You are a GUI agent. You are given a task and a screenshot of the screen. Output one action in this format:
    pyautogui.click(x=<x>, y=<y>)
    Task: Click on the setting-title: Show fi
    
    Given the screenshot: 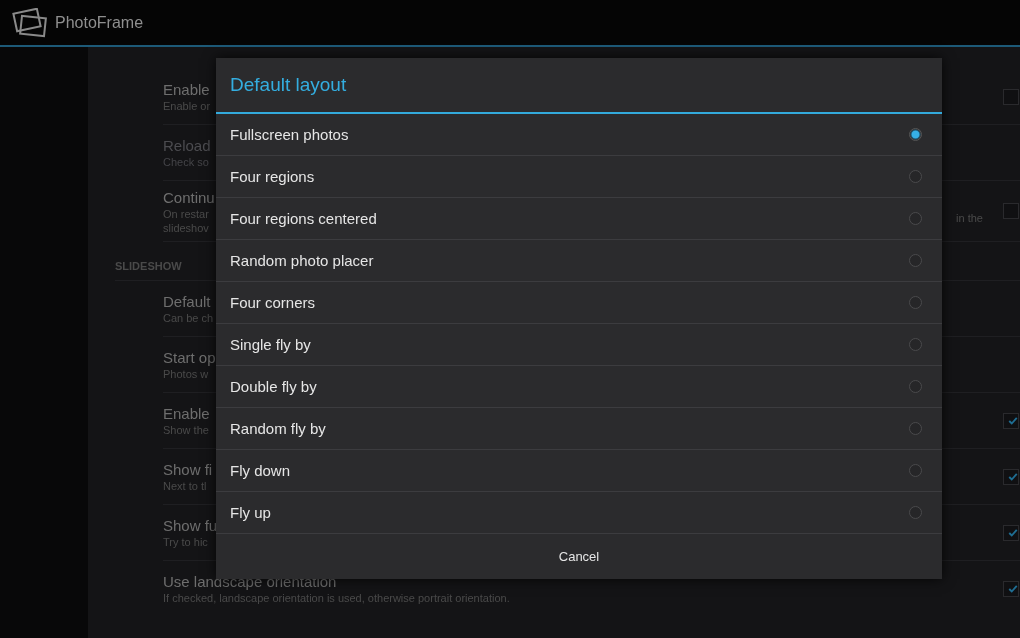 What is the action you would take?
    pyautogui.click(x=188, y=469)
    